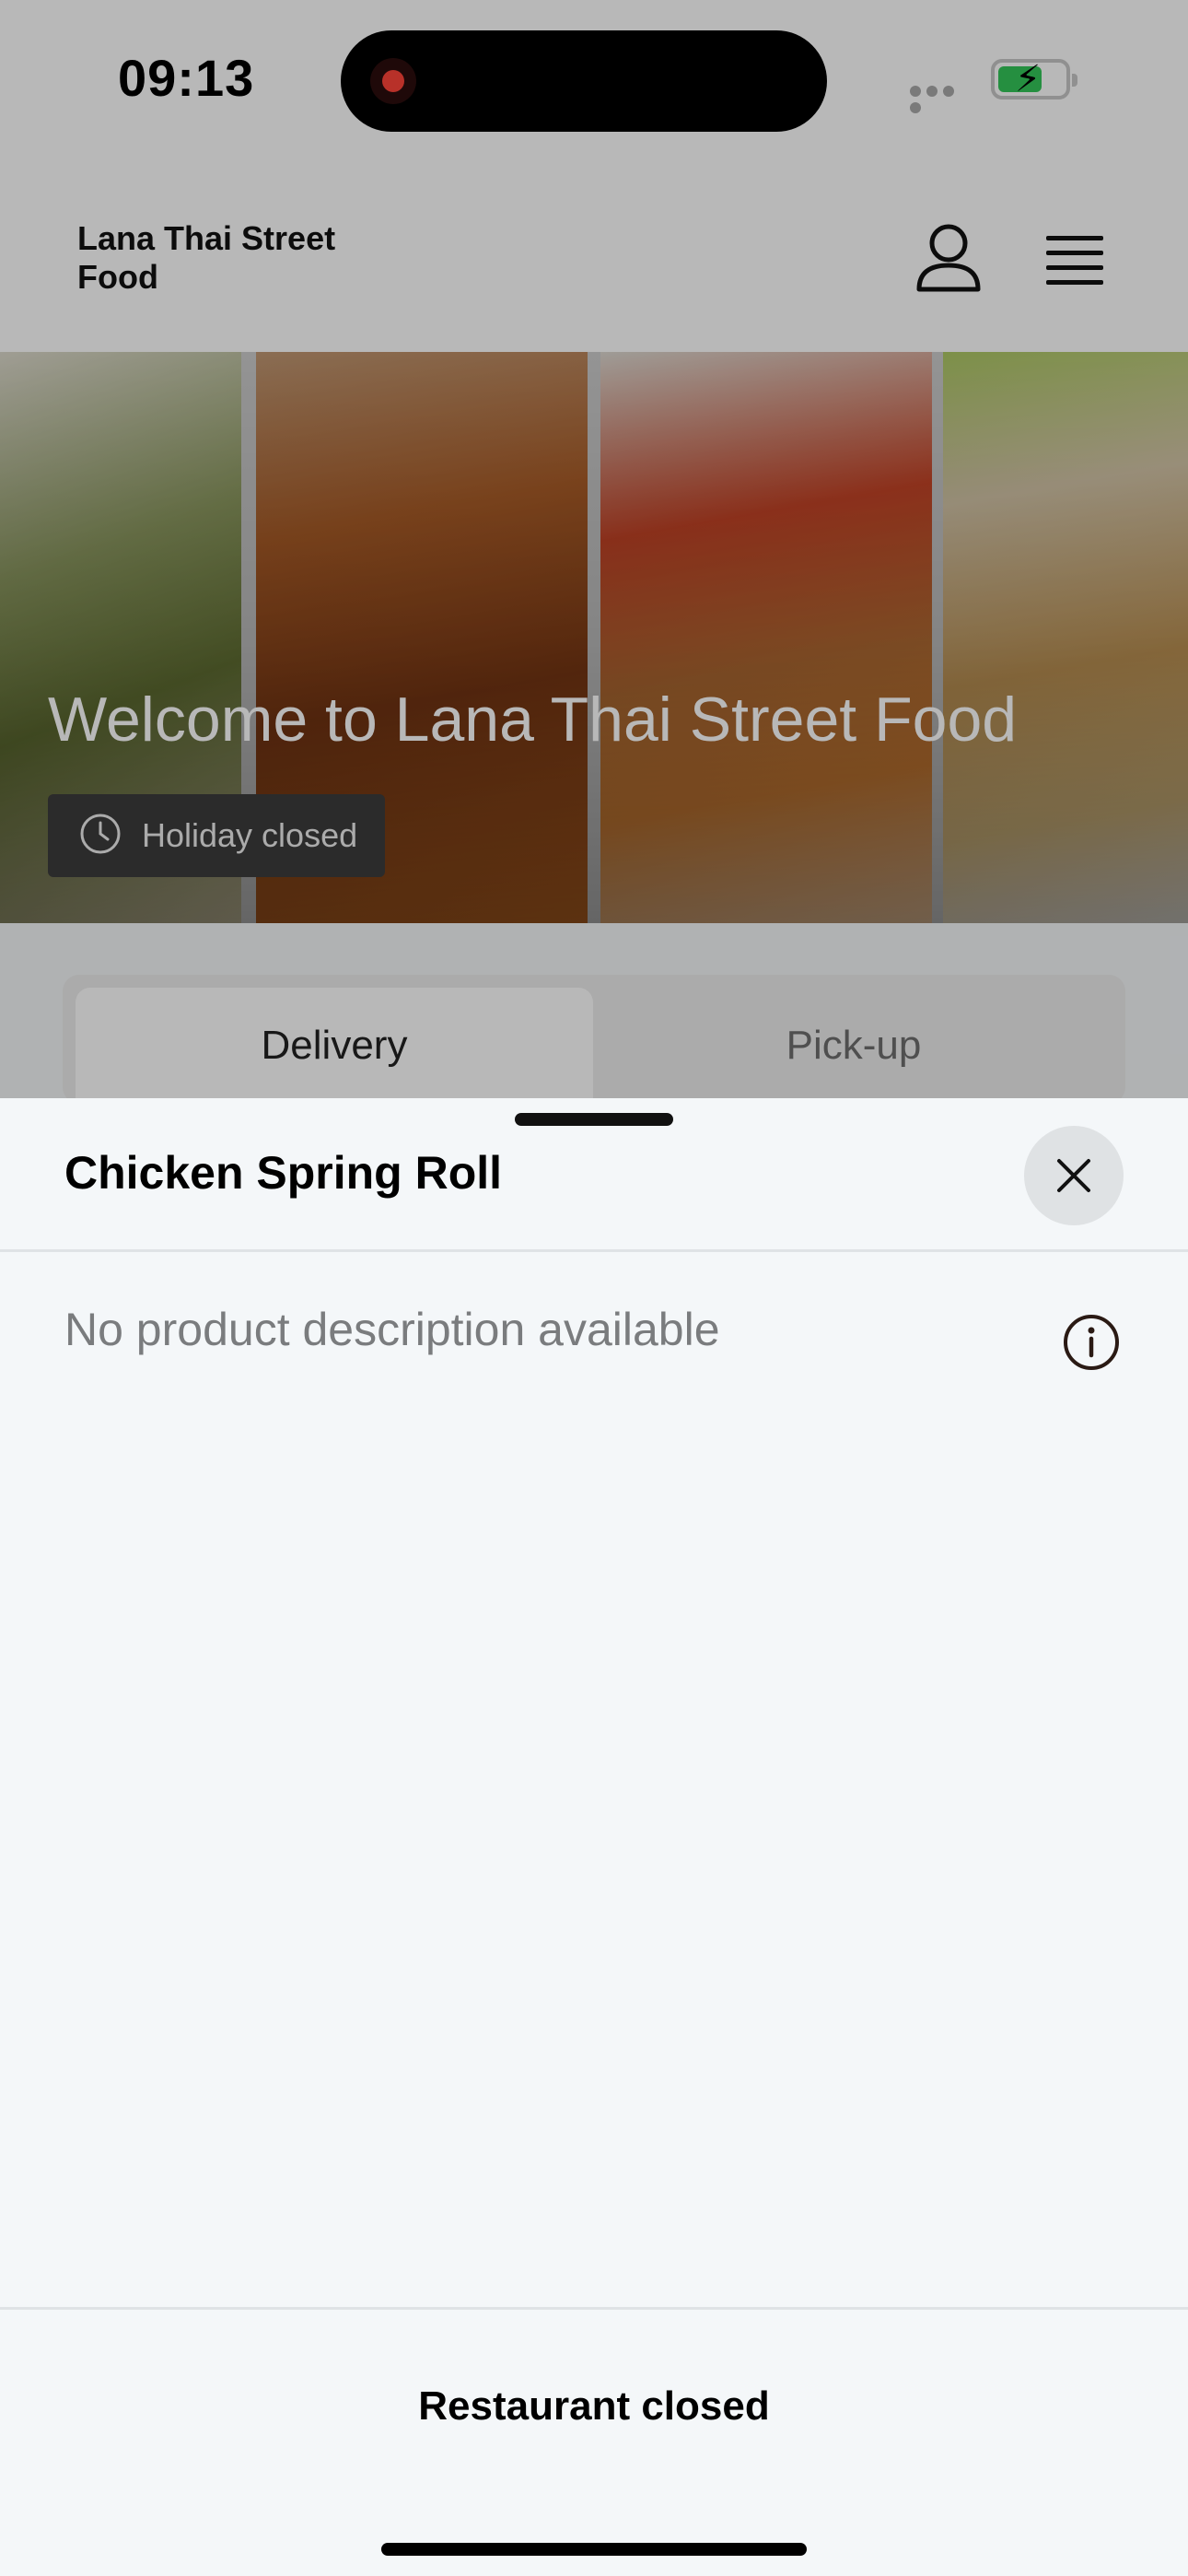 The width and height of the screenshot is (1188, 2576). I want to click on close-button, so click(1074, 1175).